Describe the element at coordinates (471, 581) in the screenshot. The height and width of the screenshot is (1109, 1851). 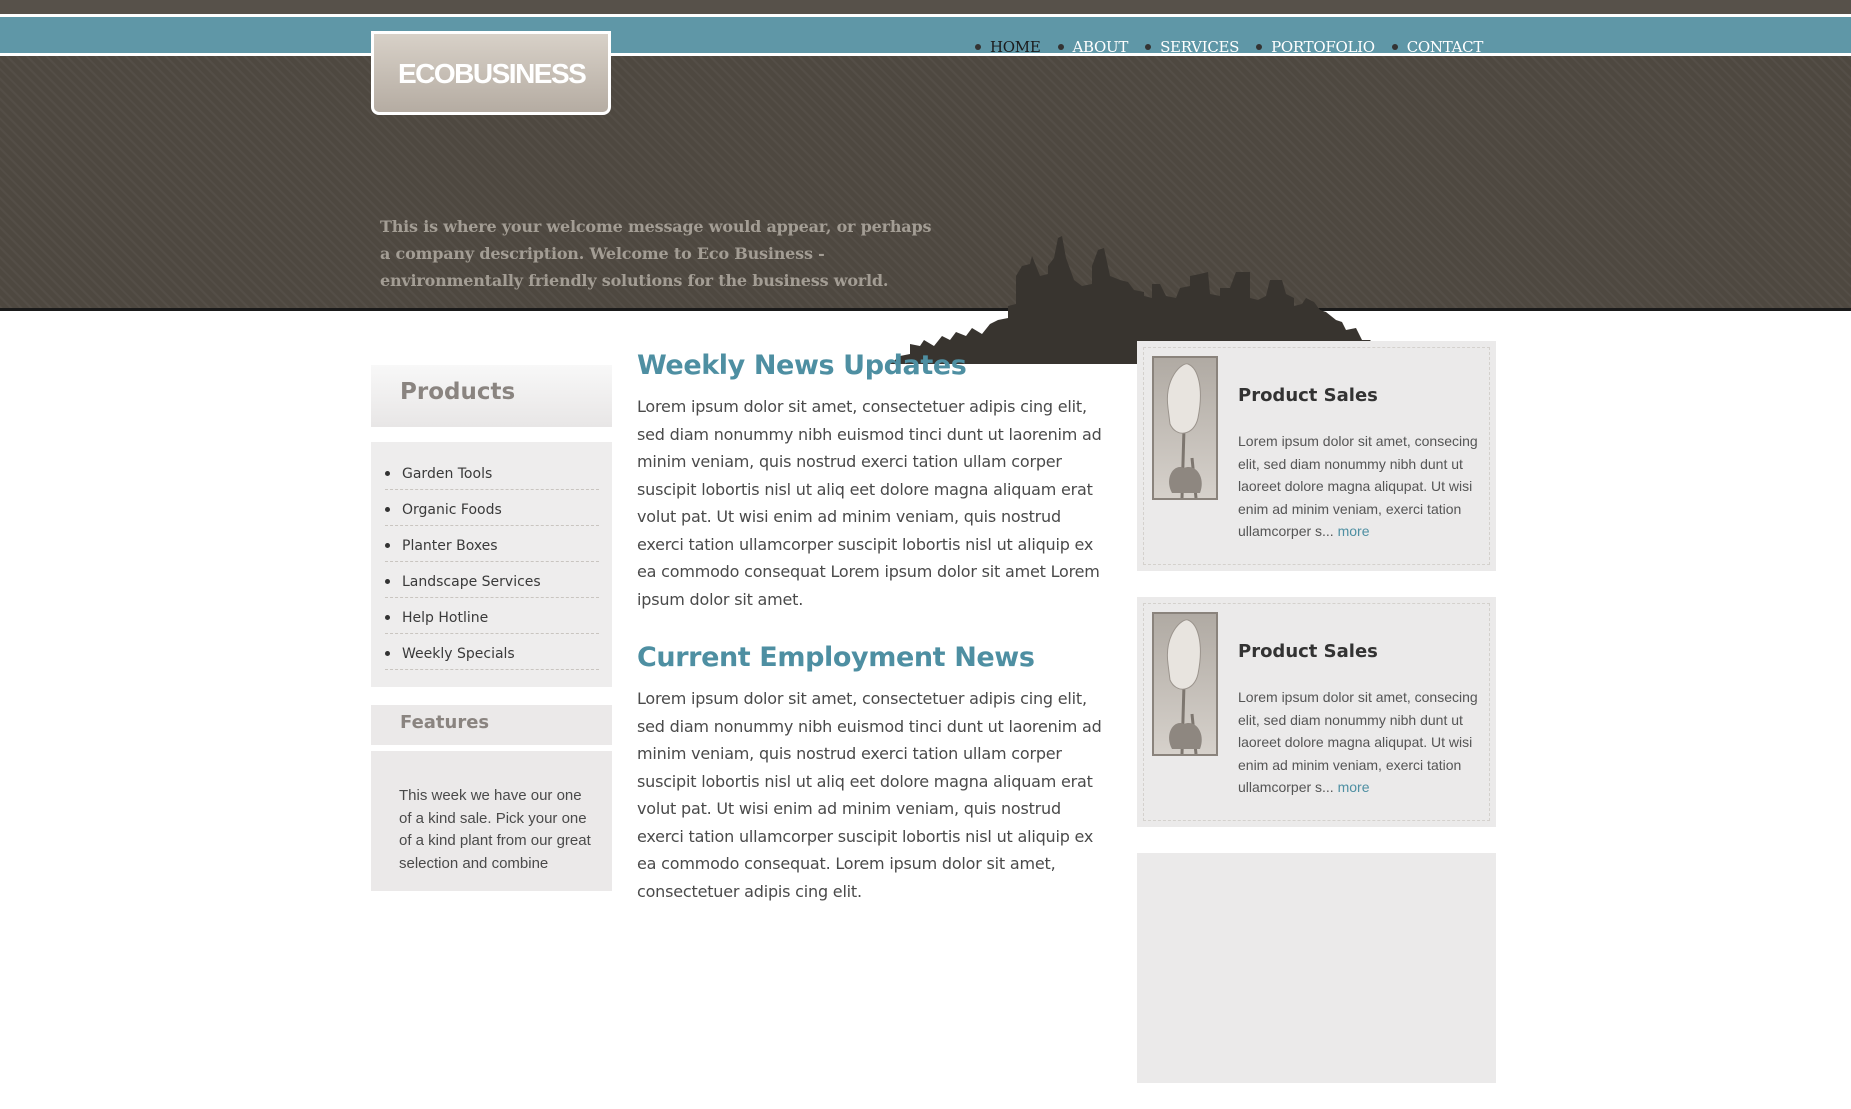
I see `product-link-label: Landscape Services` at that location.